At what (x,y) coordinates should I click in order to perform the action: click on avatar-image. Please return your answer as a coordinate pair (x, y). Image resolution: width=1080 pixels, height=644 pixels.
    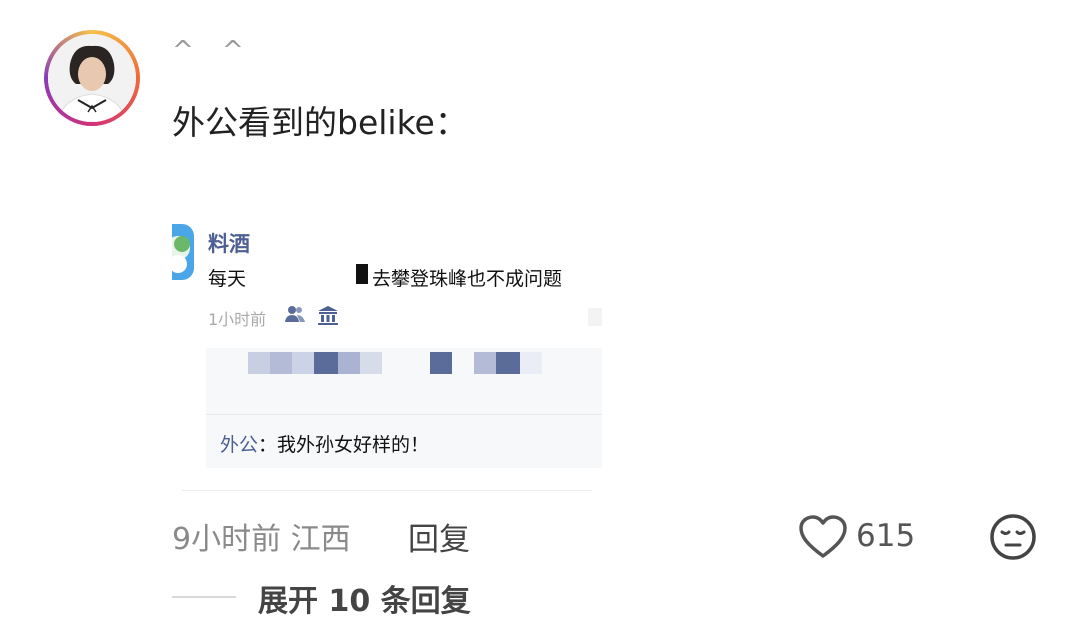
    Looking at the image, I should click on (92, 78).